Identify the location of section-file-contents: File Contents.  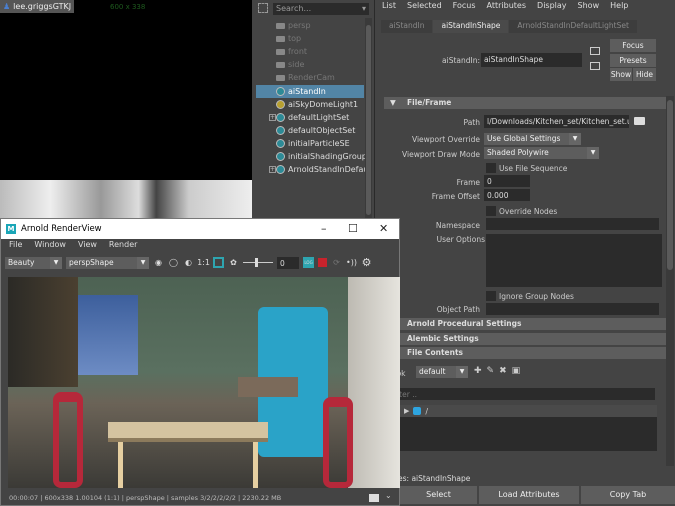
(525, 353).